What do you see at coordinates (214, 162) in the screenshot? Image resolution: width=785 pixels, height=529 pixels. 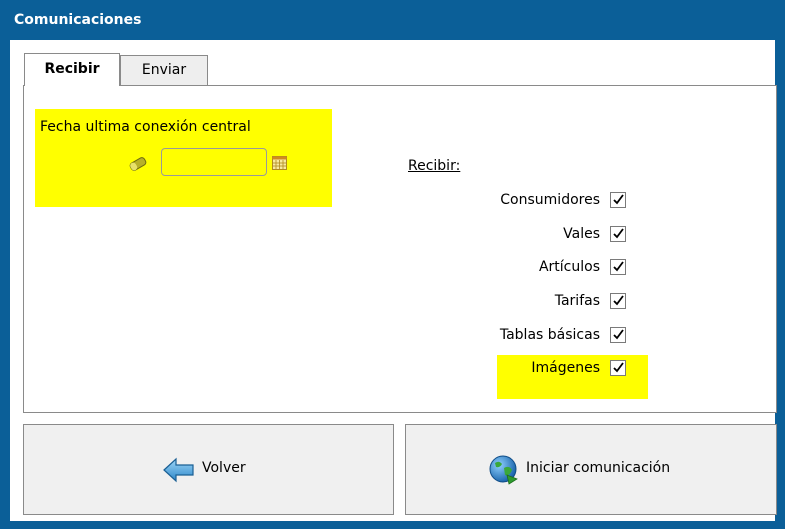 I see `fecha-input` at bounding box center [214, 162].